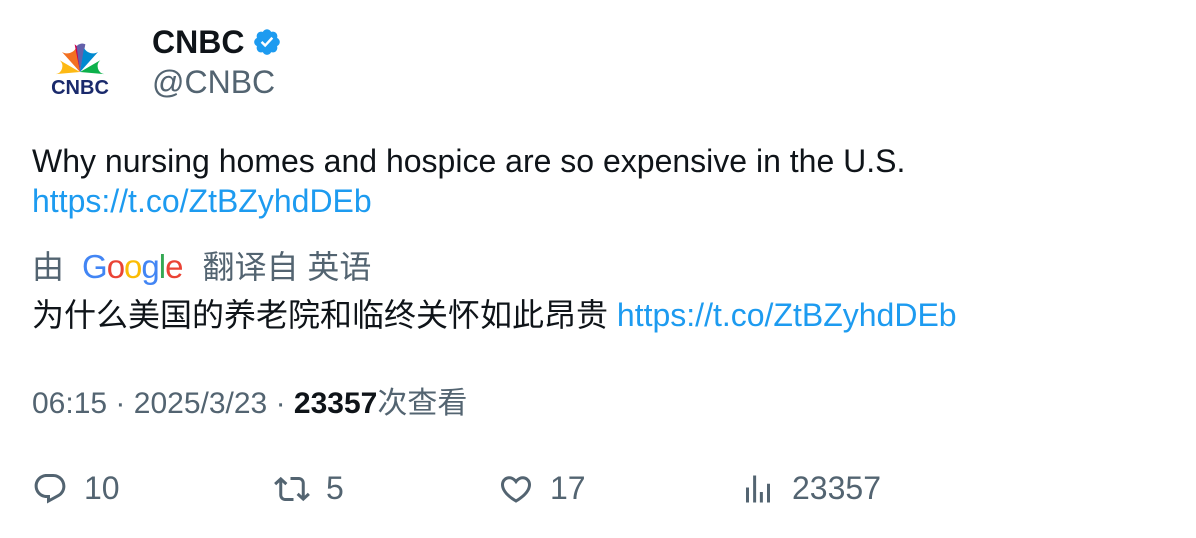 This screenshot has width=1196, height=538. What do you see at coordinates (422, 403) in the screenshot?
I see `views-label: 次查看` at bounding box center [422, 403].